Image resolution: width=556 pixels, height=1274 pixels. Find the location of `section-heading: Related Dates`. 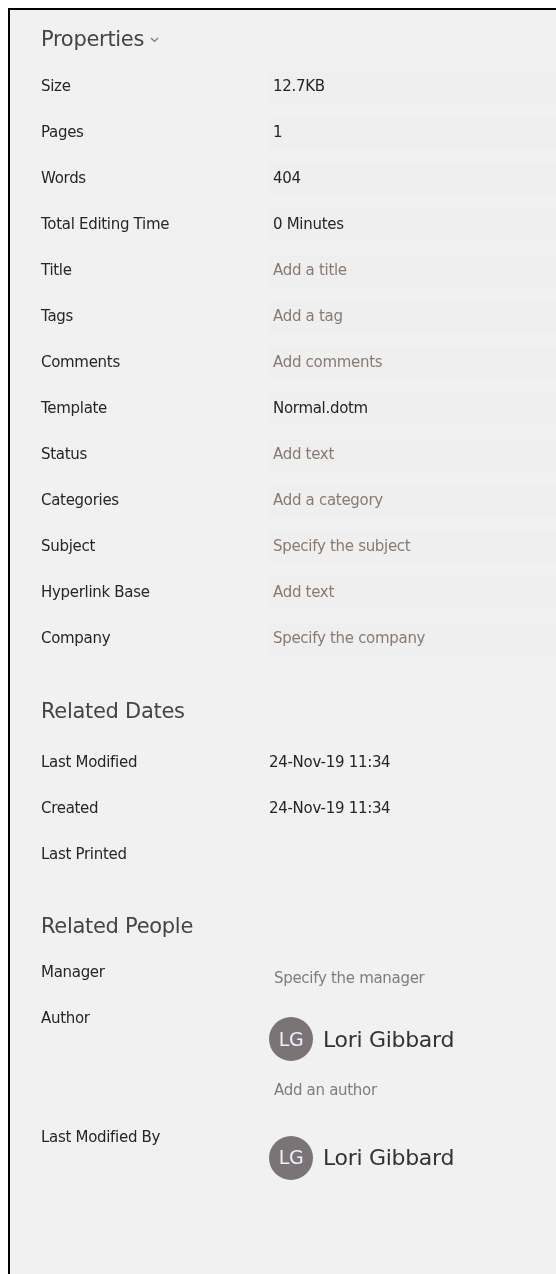

section-heading: Related Dates is located at coordinates (113, 711).